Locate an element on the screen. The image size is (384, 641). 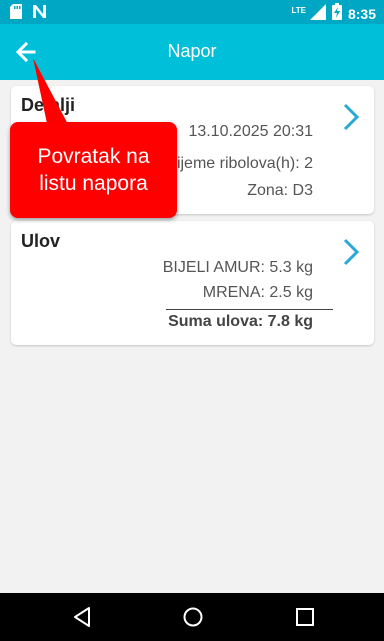
tooltip-line-2: listu napora is located at coordinates (93, 183).